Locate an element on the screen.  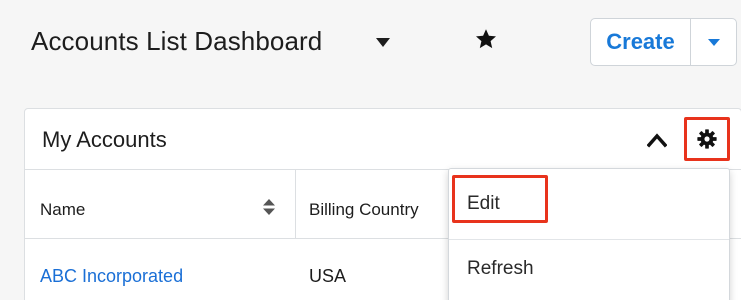
settings-button is located at coordinates (707, 139).